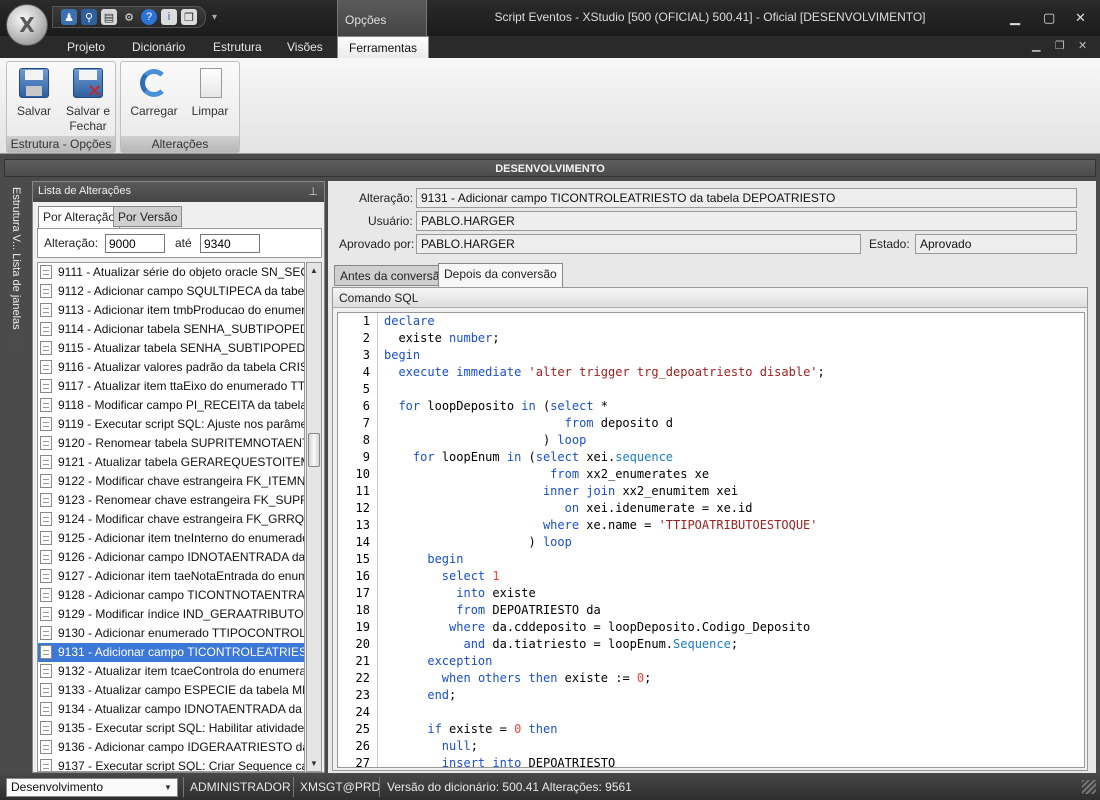 The image size is (1100, 800). What do you see at coordinates (34, 91) in the screenshot?
I see `salvar-button: Salvar` at bounding box center [34, 91].